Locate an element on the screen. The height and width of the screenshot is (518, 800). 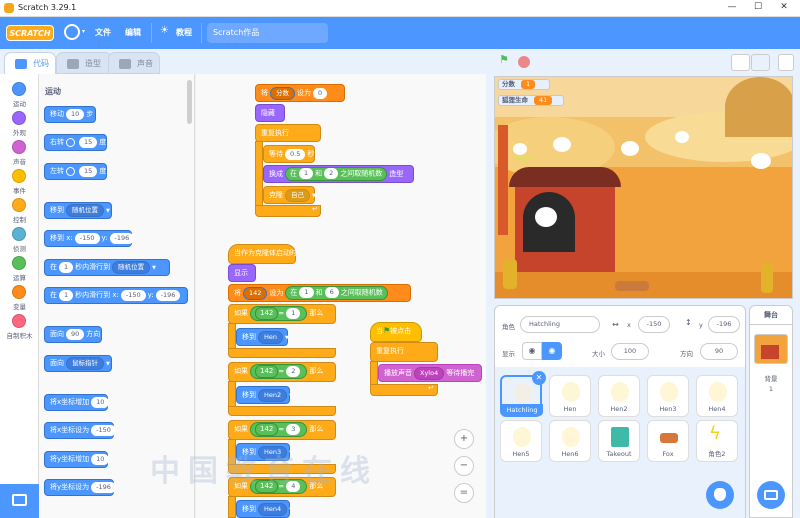
category-sound: 声音 is located at coordinates (19, 153).